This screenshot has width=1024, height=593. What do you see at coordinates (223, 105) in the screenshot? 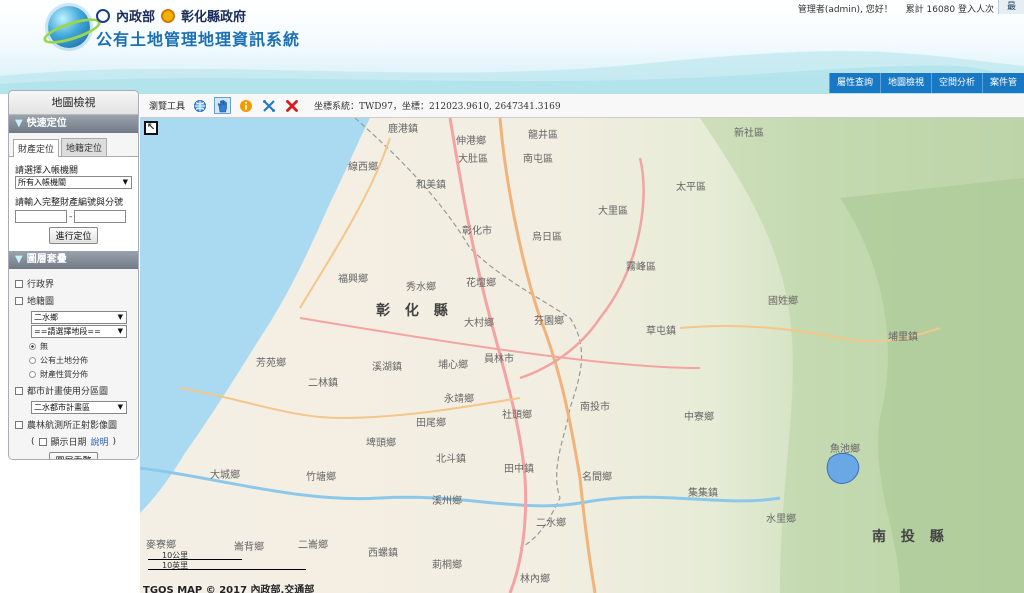
I see `pan-hand-icon` at bounding box center [223, 105].